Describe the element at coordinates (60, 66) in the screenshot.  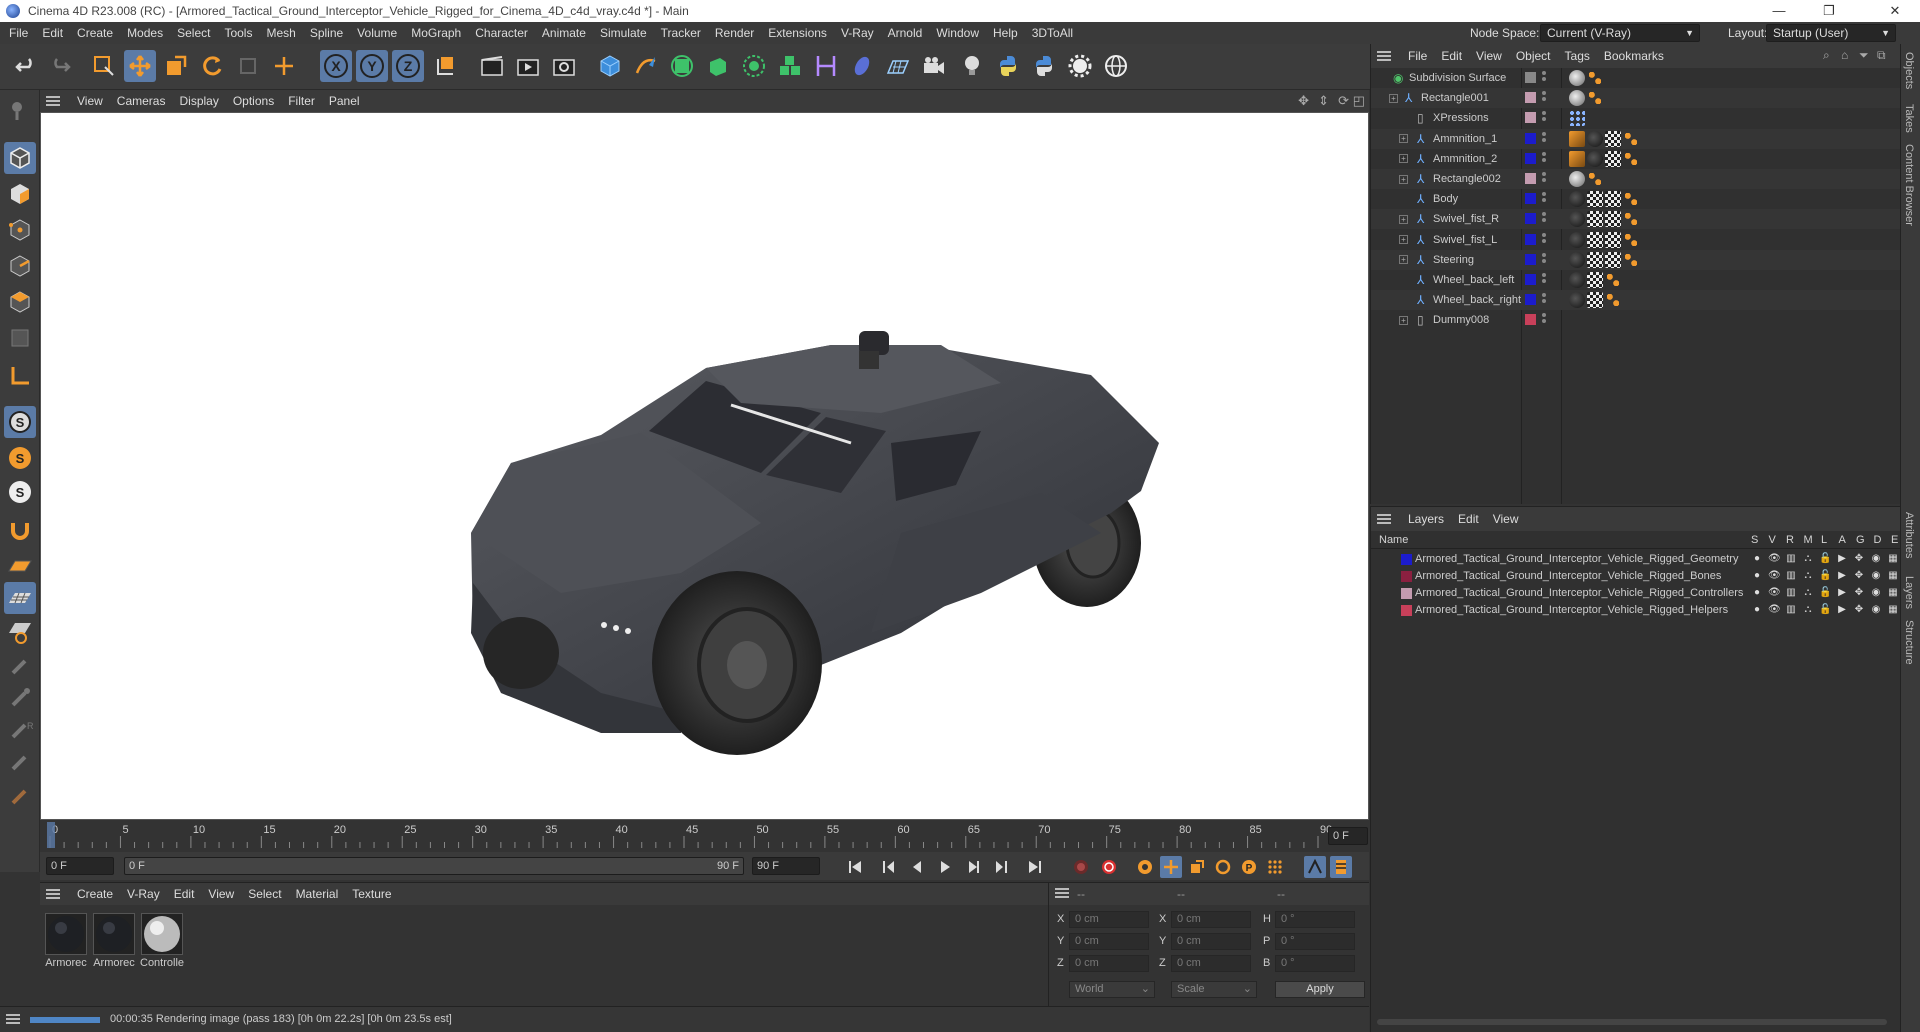
I see `redo-button` at that location.